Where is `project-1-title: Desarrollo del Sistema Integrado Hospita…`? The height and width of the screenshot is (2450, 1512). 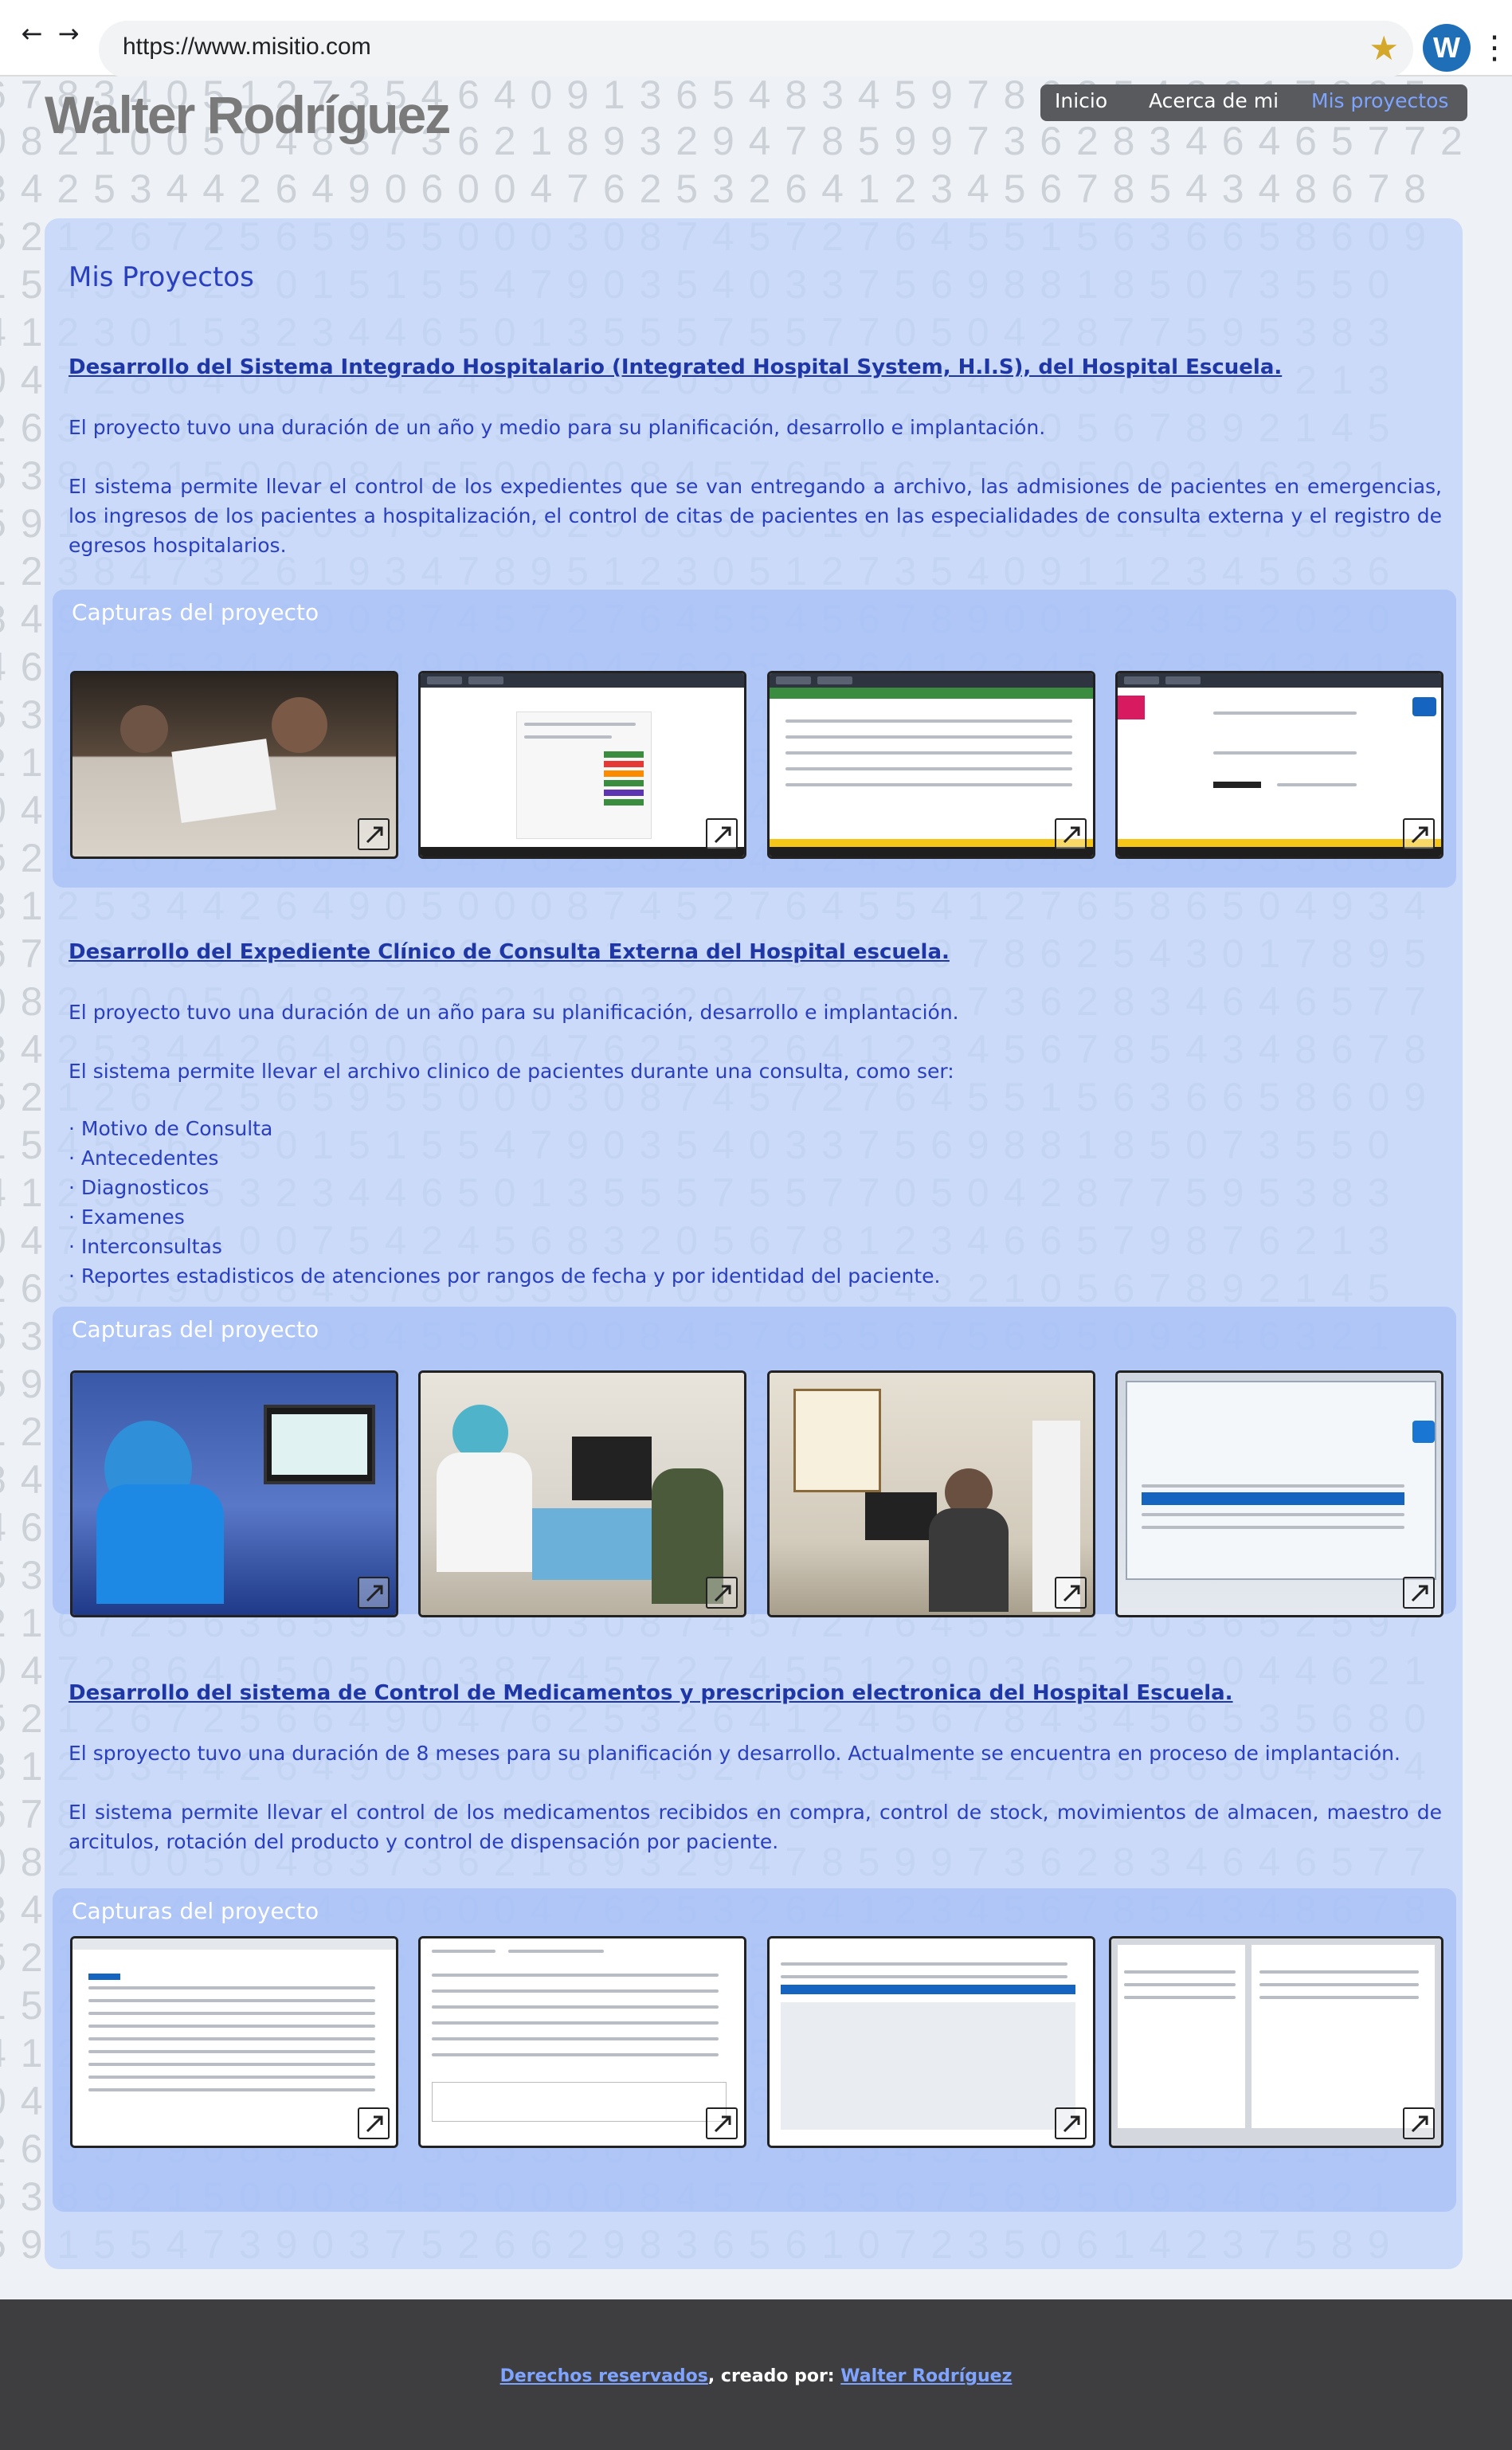 project-1-title: Desarrollo del Sistema Integrado Hospita… is located at coordinates (770, 367).